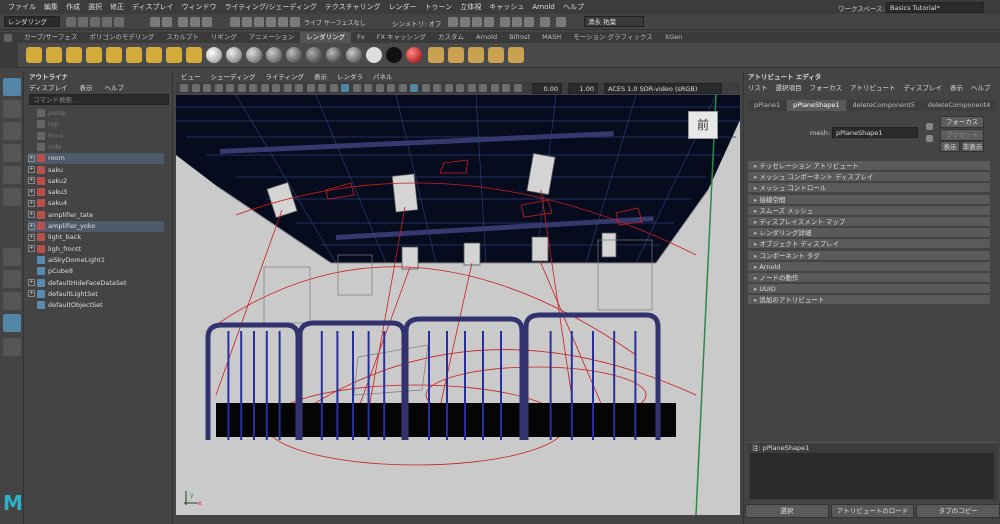 This screenshot has width=1000, height=524. What do you see at coordinates (12, 323) in the screenshot?
I see `outliner-layout-icon` at bounding box center [12, 323].